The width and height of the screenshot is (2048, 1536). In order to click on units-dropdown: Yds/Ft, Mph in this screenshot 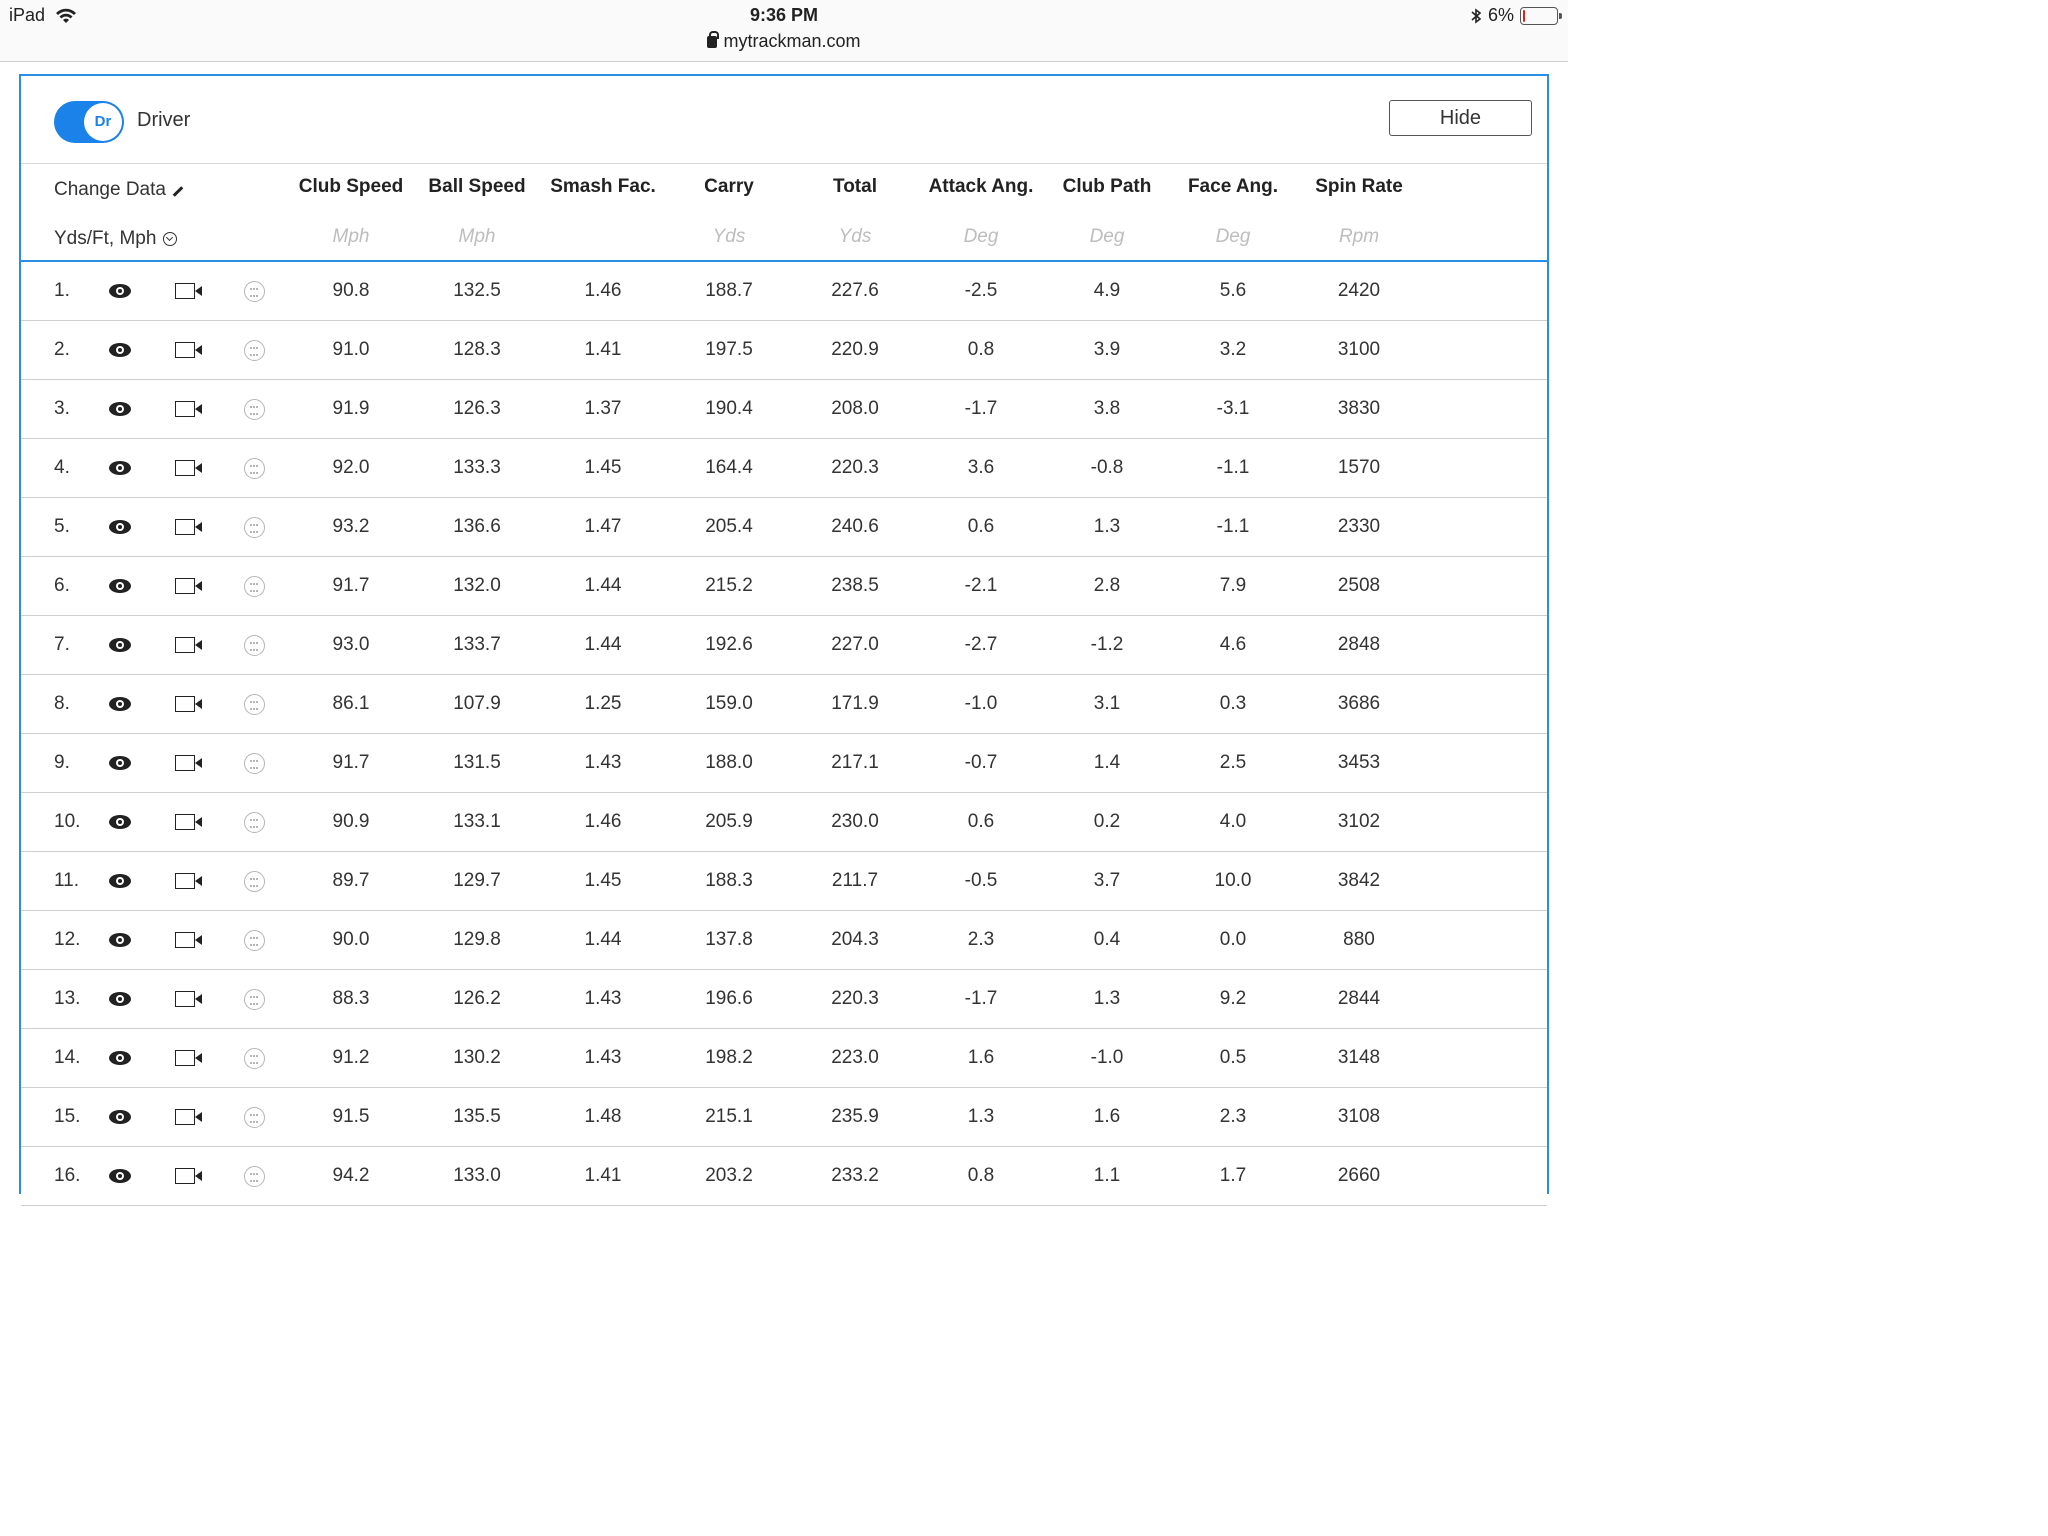, I will do `click(116, 239)`.